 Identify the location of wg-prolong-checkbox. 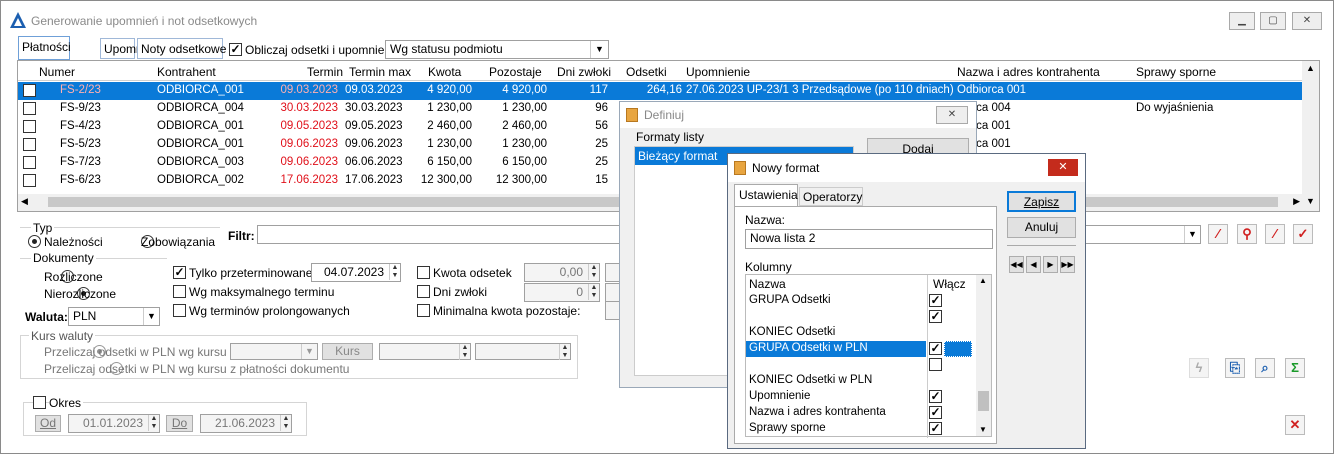
(179, 310).